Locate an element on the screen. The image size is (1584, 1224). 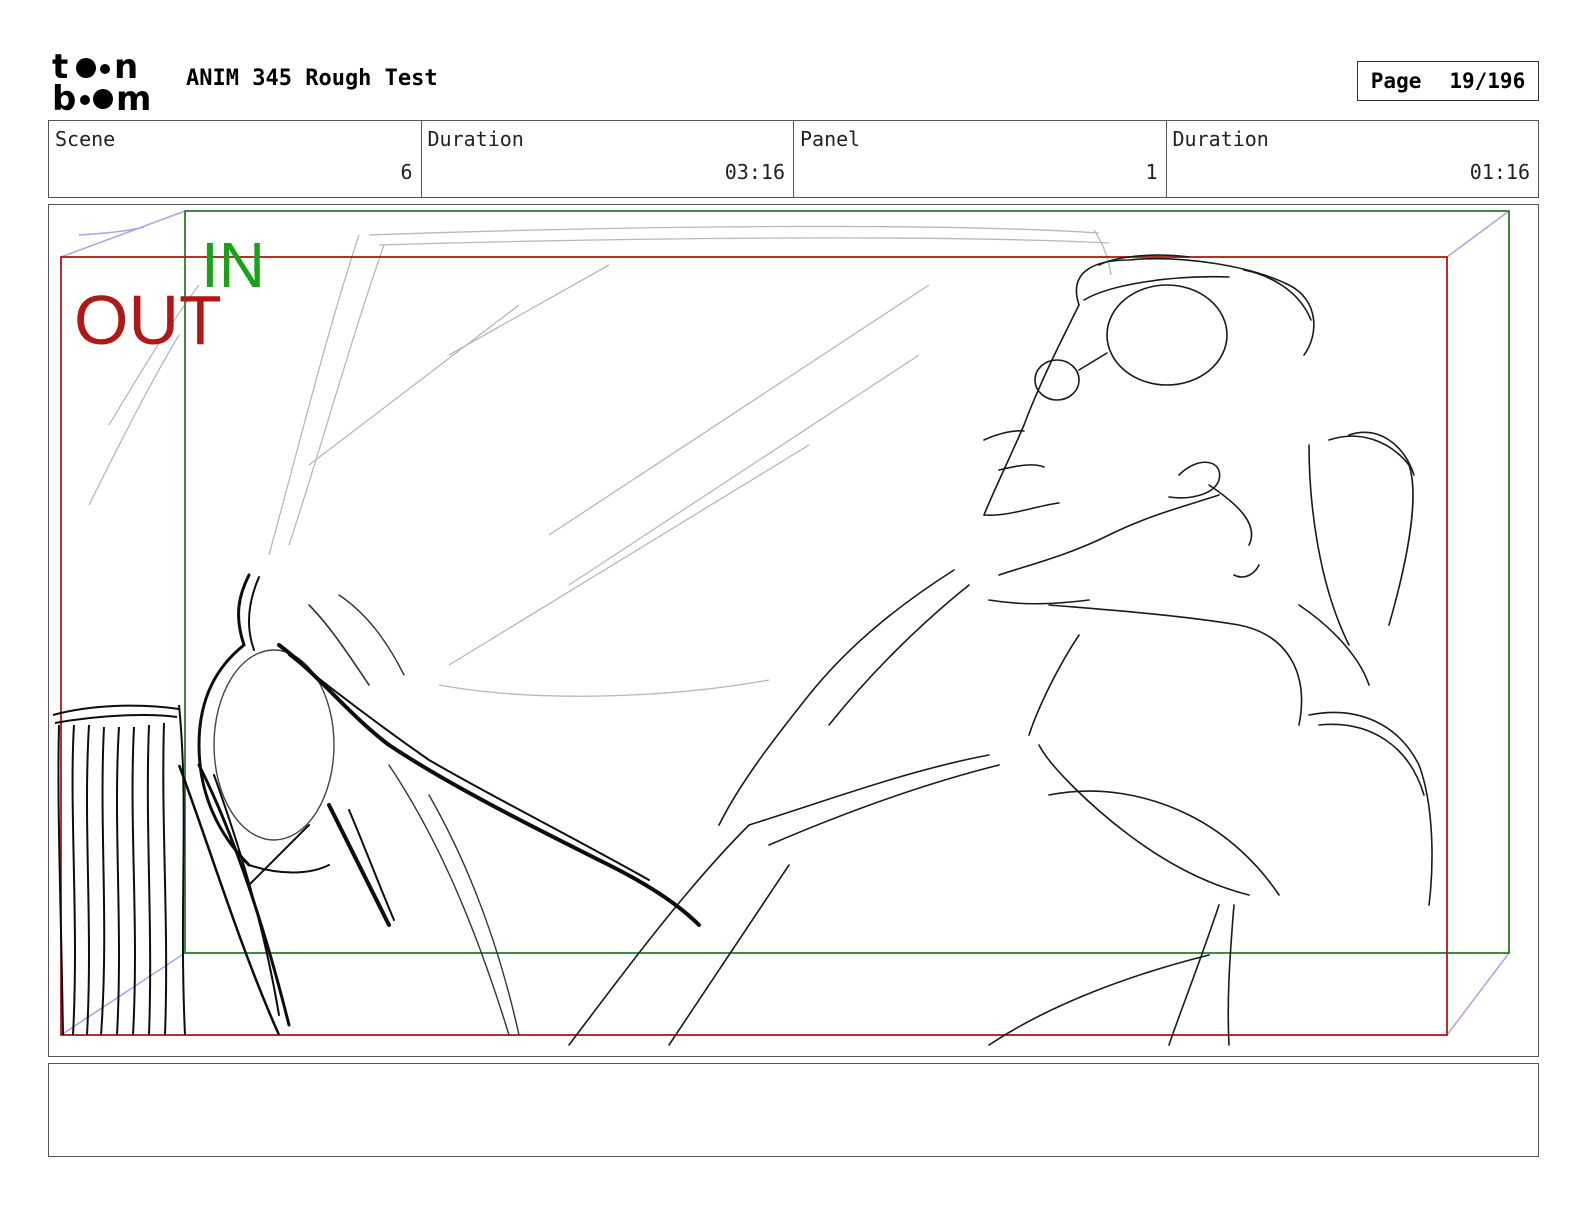
panel-duration-value: 01:16 is located at coordinates (1499, 172).